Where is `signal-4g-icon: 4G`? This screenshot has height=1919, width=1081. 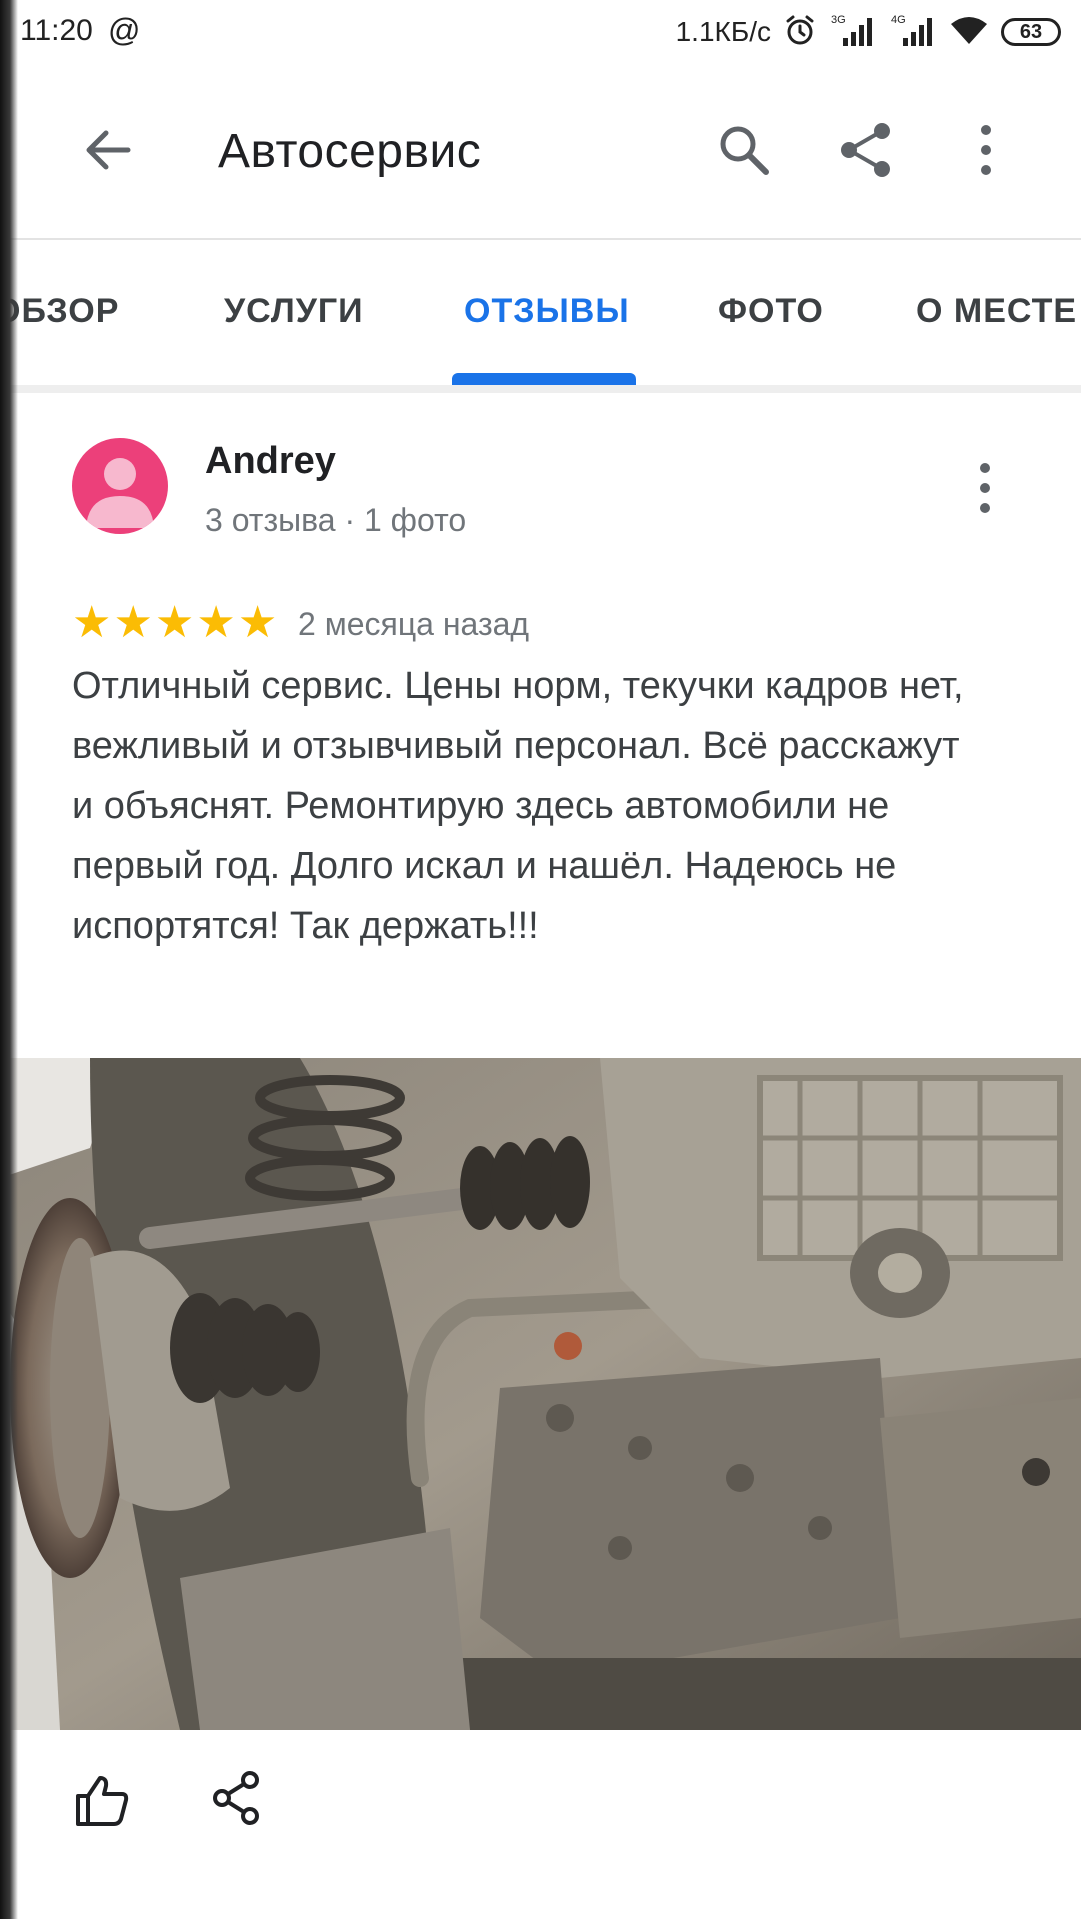 signal-4g-icon: 4G is located at coordinates (913, 32).